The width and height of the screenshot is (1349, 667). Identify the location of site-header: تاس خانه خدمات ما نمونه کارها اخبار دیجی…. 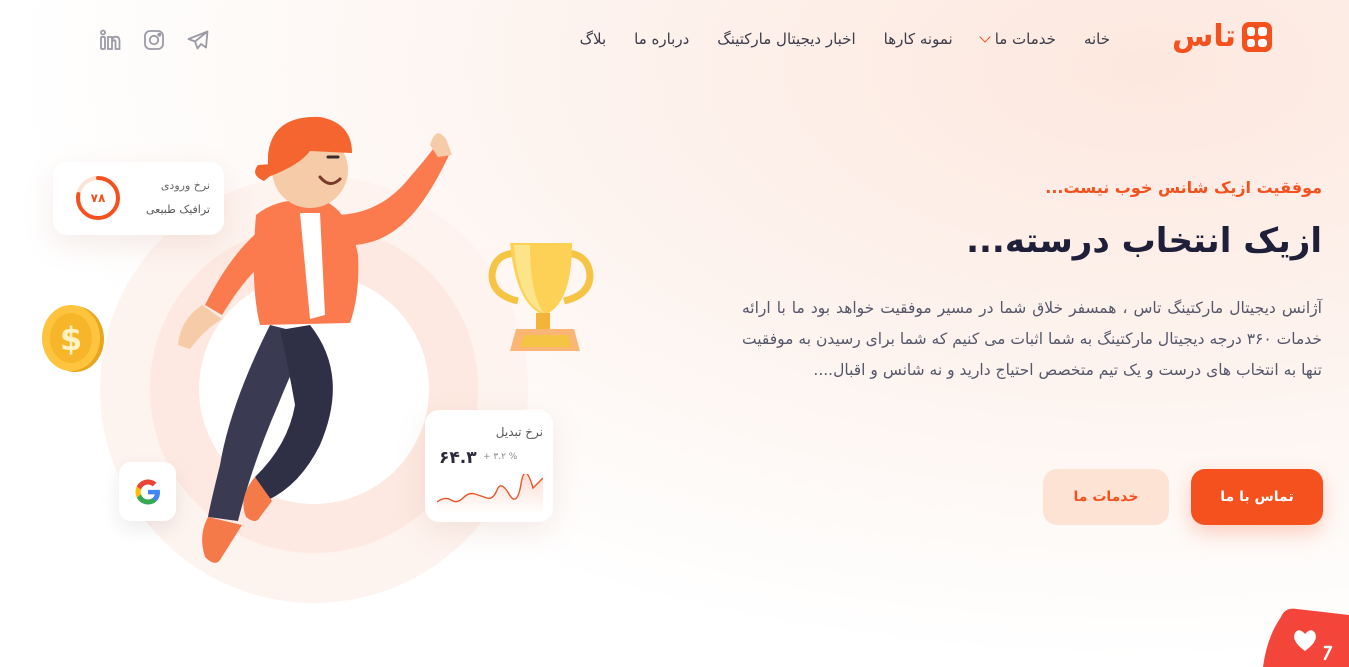
(674, 42).